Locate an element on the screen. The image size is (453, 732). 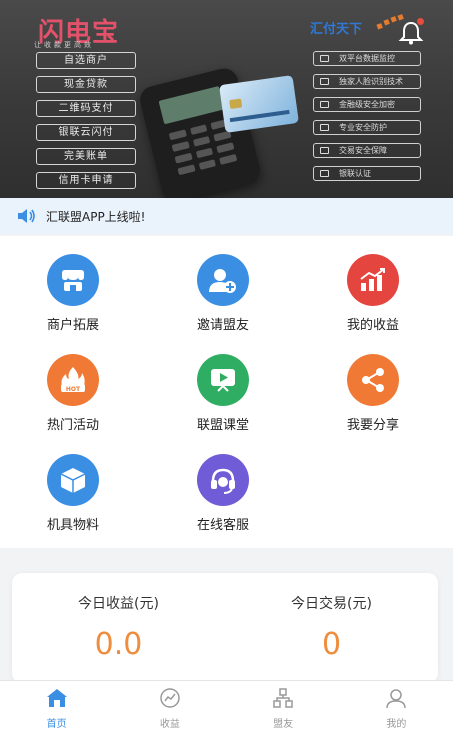
today-stats-card: 今日收益(元) 0.0 今日交易(元) 0 is located at coordinates (225, 628).